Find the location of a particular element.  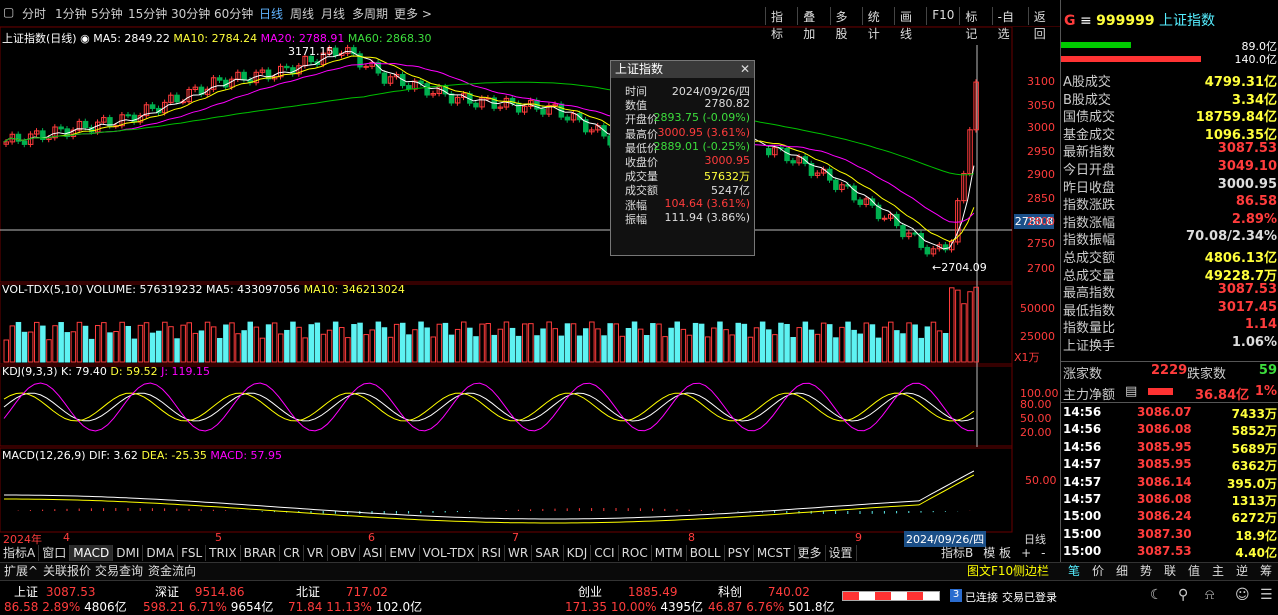

tool-button: 统计 is located at coordinates (877, 24).